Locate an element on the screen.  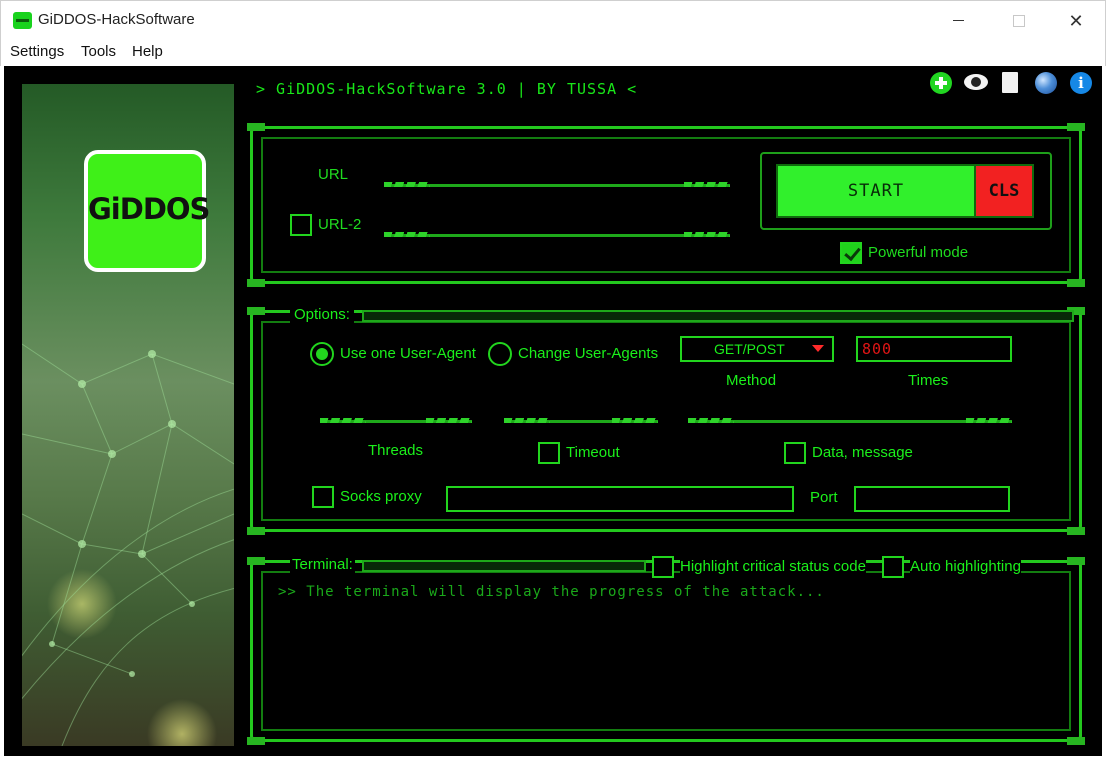
method-label: Method is located at coordinates (751, 380).